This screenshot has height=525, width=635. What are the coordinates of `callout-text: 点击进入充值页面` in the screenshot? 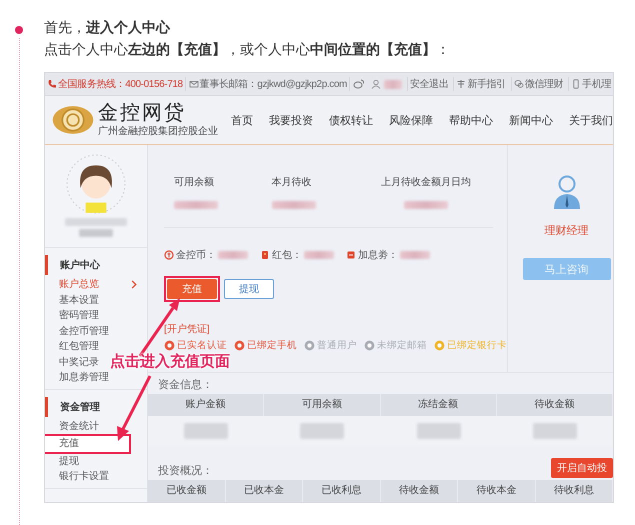 It's located at (170, 361).